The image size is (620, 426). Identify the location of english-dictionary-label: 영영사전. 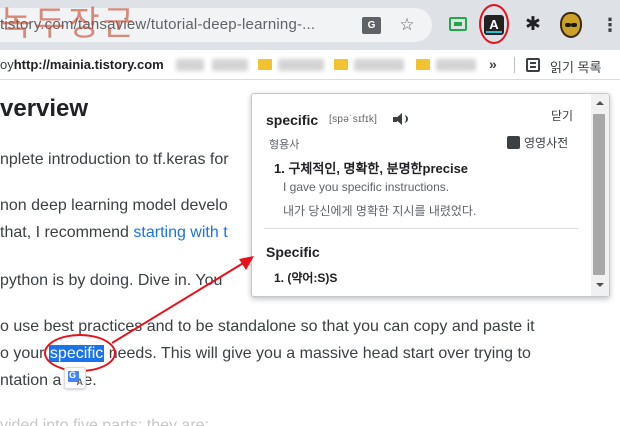
(546, 143).